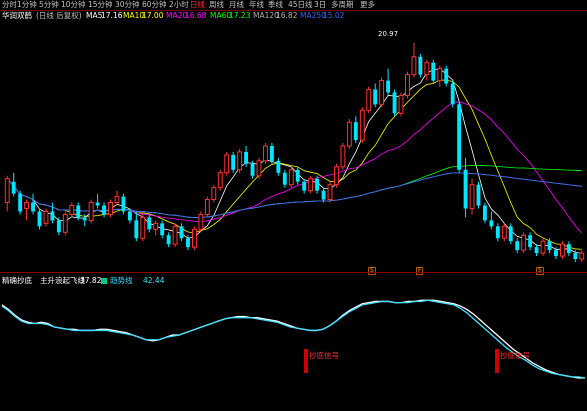 This screenshot has width=587, height=411. Describe the element at coordinates (367, 5) in the screenshot. I see `tab-more: 更多` at that location.